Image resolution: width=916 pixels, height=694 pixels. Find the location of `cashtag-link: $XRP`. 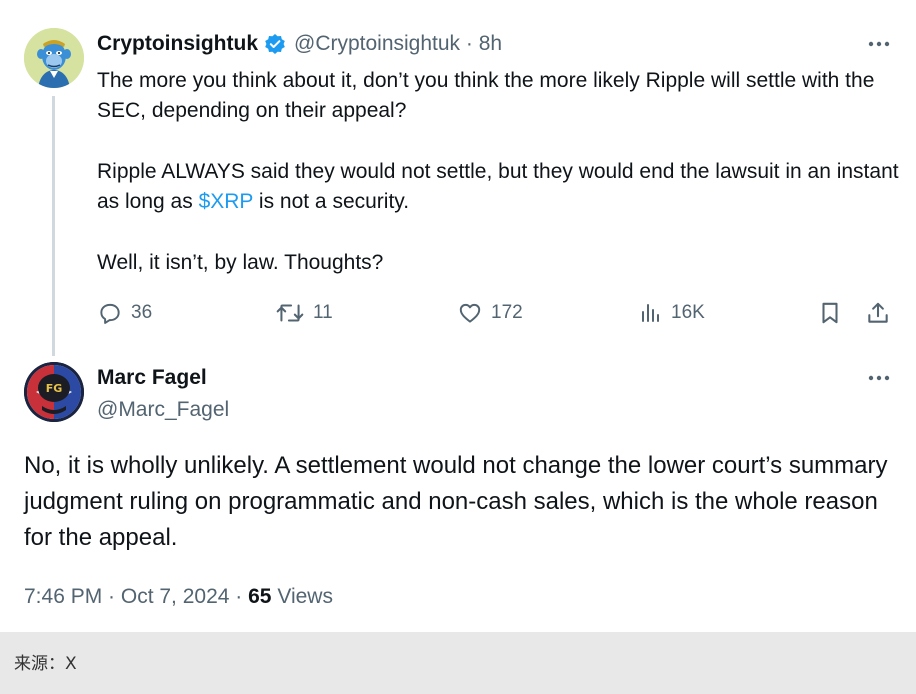

cashtag-link: $XRP is located at coordinates (226, 201).